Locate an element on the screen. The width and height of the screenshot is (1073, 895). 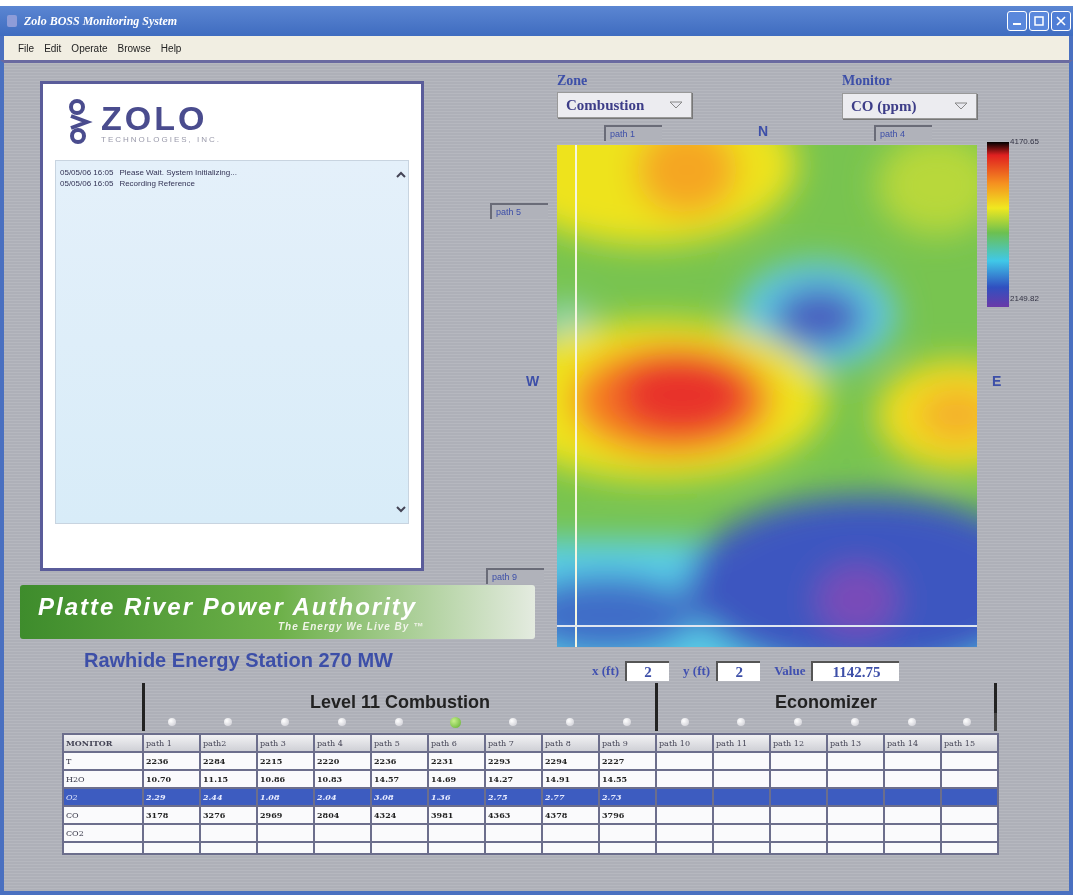
zone-dropdown: Combustion is located at coordinates (624, 105).